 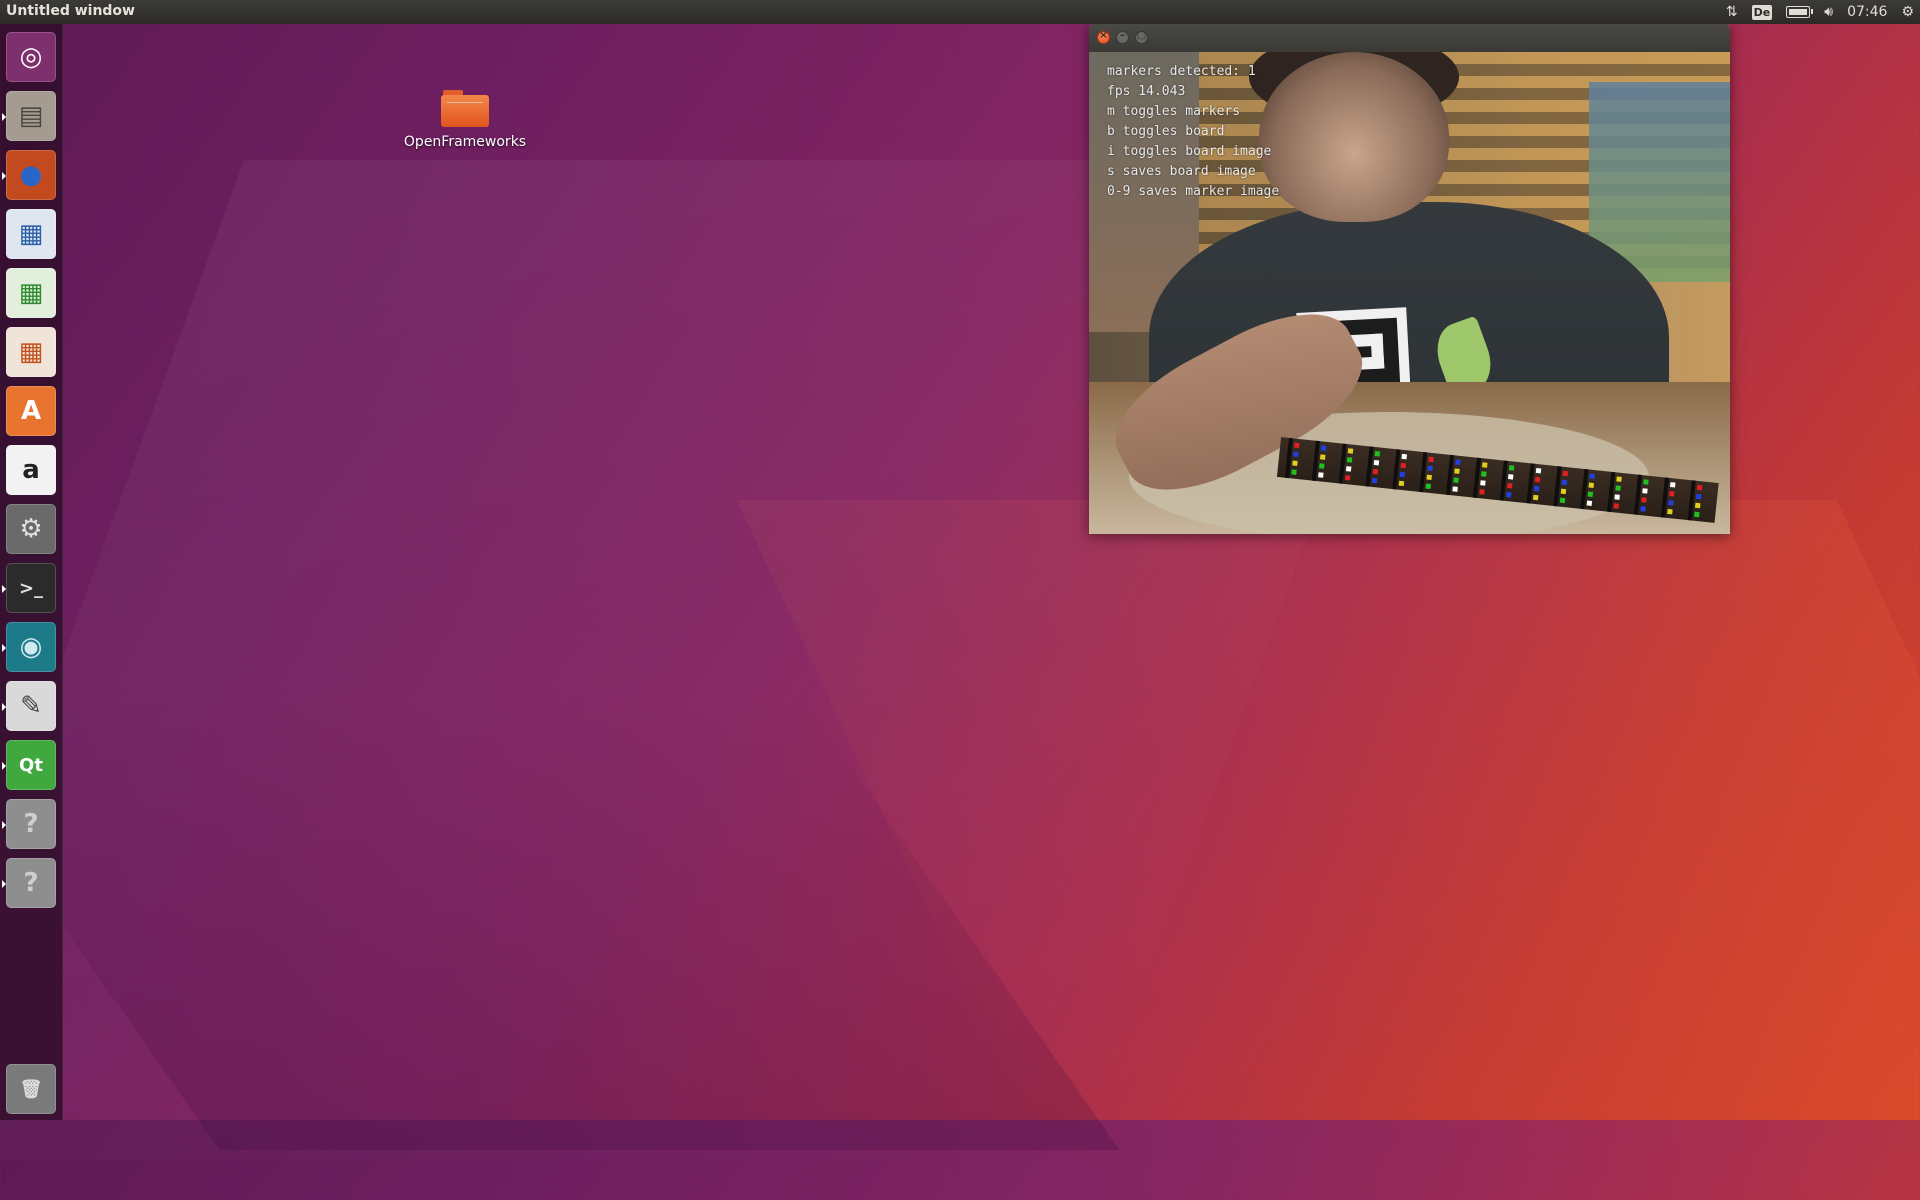 What do you see at coordinates (1732, 12) in the screenshot?
I see `network-icon: ⇅` at bounding box center [1732, 12].